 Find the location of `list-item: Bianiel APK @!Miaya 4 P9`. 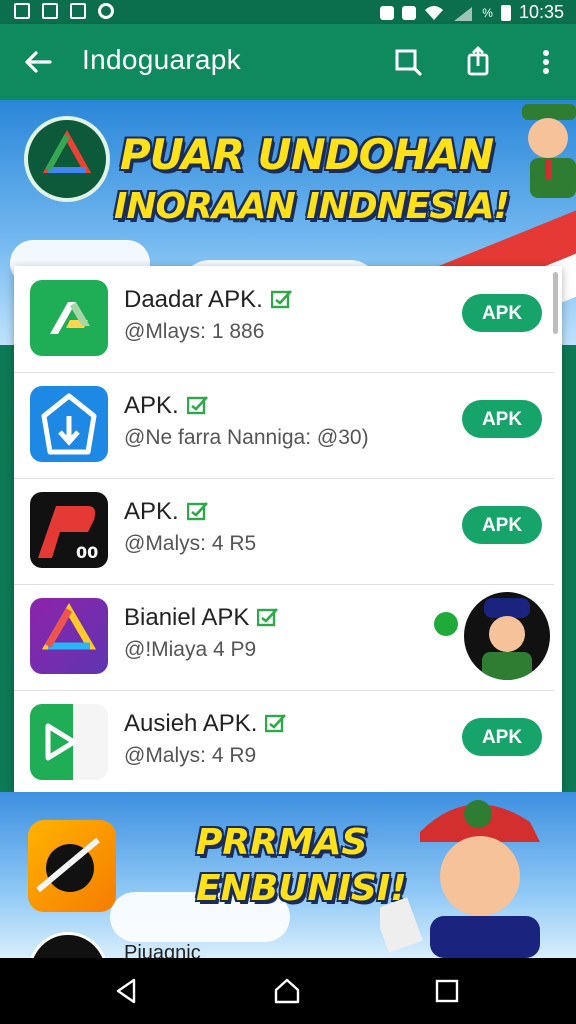

list-item: Bianiel APK @!Miaya 4 P9 is located at coordinates (284, 637).